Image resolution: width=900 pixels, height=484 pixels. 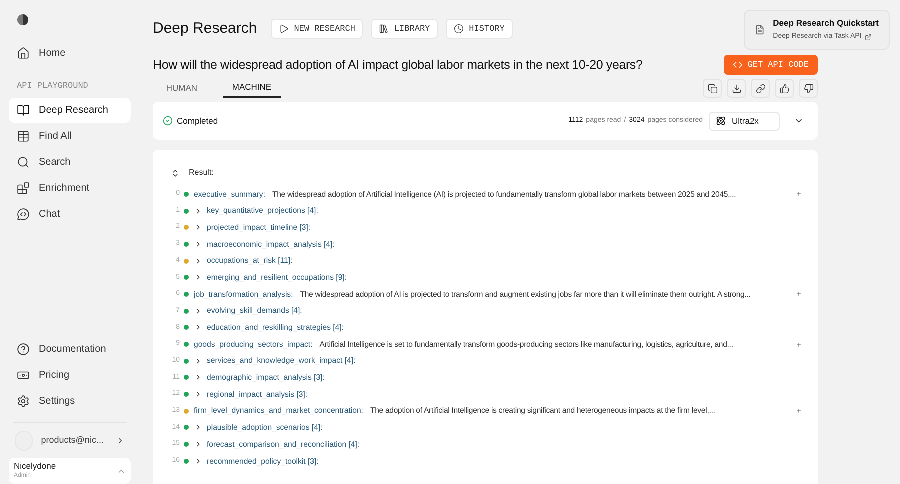 What do you see at coordinates (175, 173) in the screenshot?
I see `expand-collapse-icon` at bounding box center [175, 173].